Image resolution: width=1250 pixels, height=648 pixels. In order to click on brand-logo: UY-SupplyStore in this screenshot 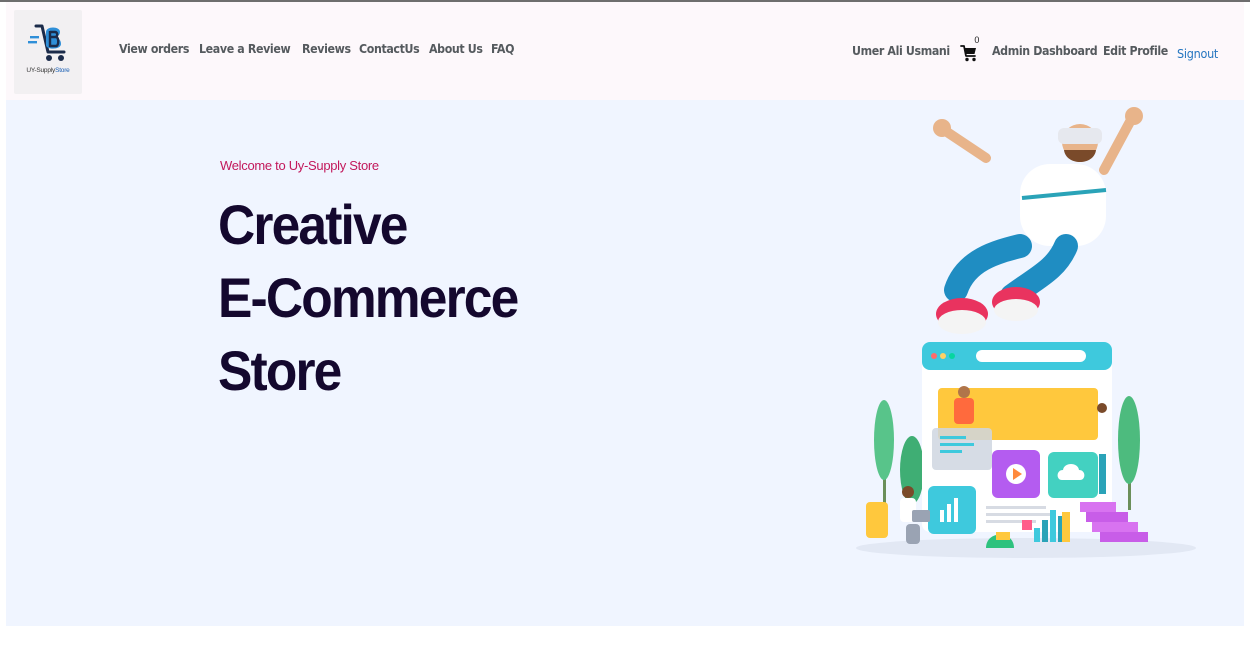, I will do `click(48, 52)`.